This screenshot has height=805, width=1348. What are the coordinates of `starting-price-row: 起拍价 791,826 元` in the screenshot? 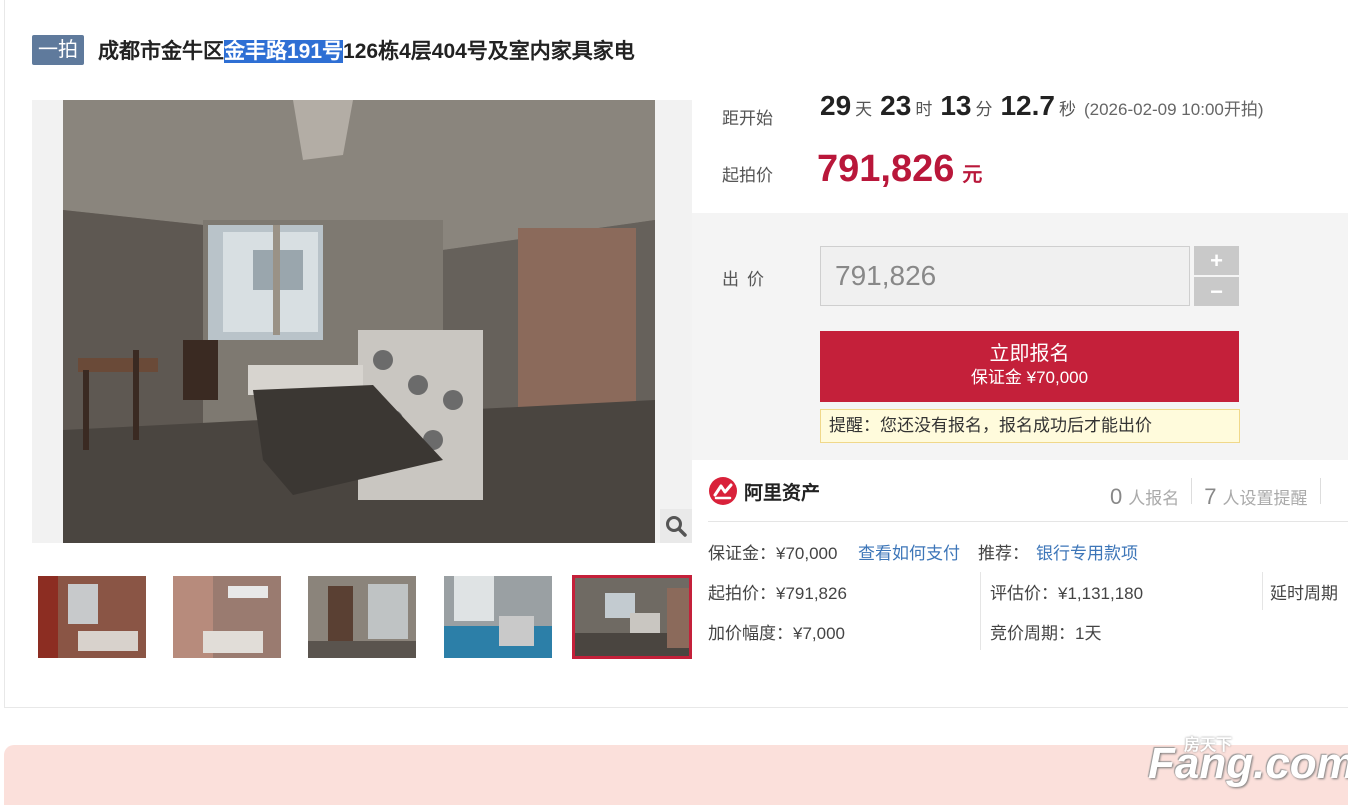 It's located at (852, 169).